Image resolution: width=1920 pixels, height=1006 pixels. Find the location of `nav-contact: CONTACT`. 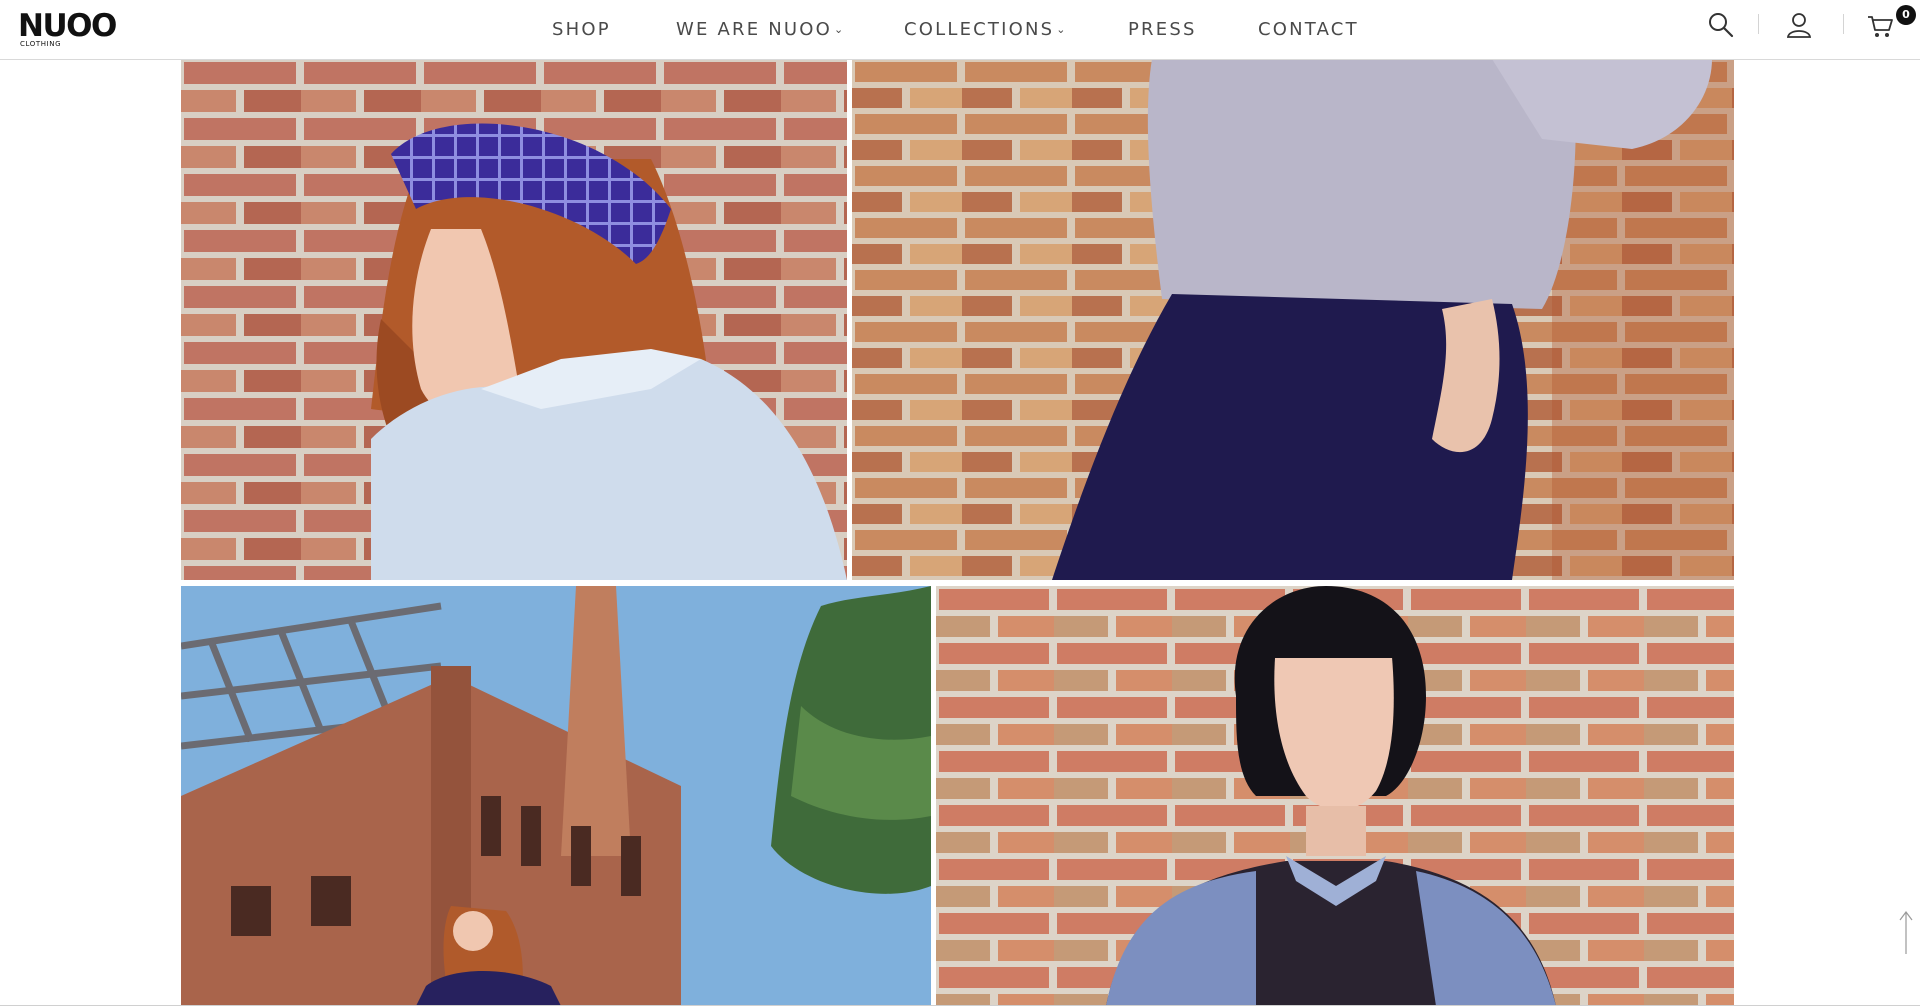

nav-contact: CONTACT is located at coordinates (1308, 30).